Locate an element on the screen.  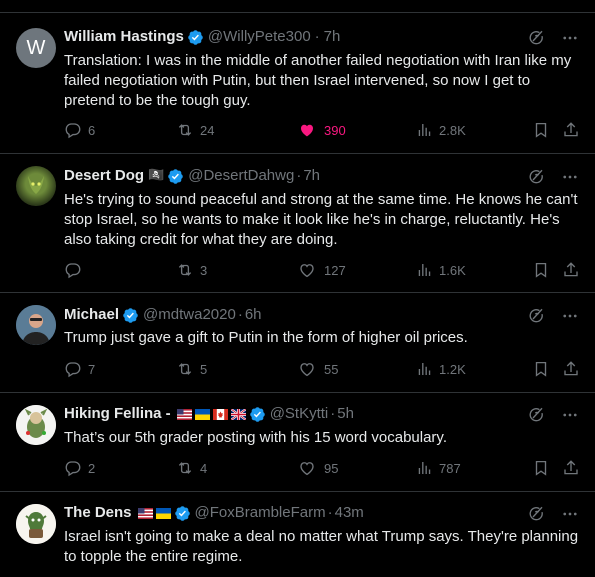
display-name: William Hastings is located at coordinates (124, 37).